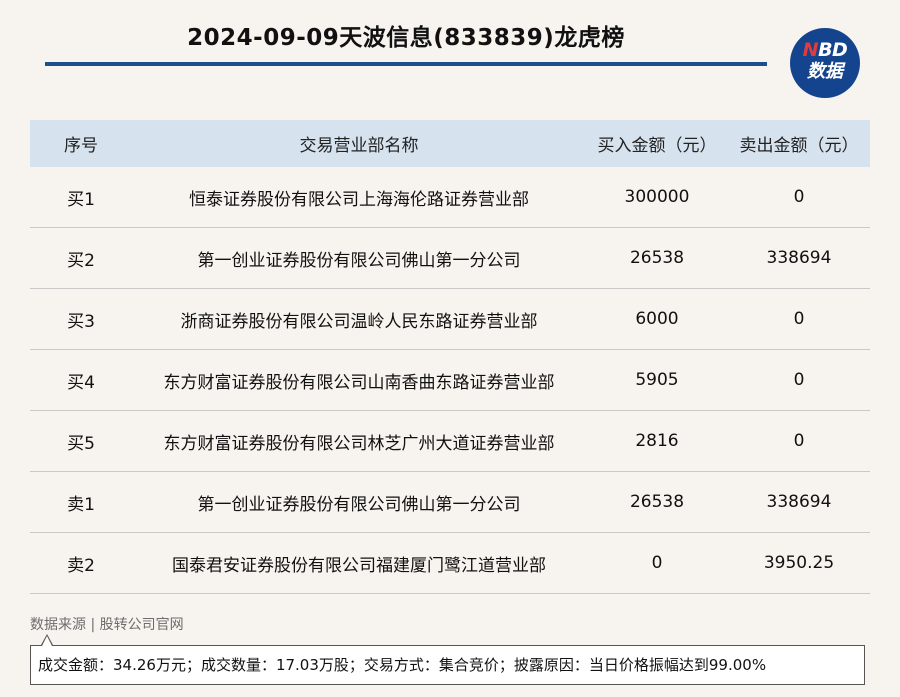  What do you see at coordinates (81, 260) in the screenshot?
I see `row-seq: 买2` at bounding box center [81, 260].